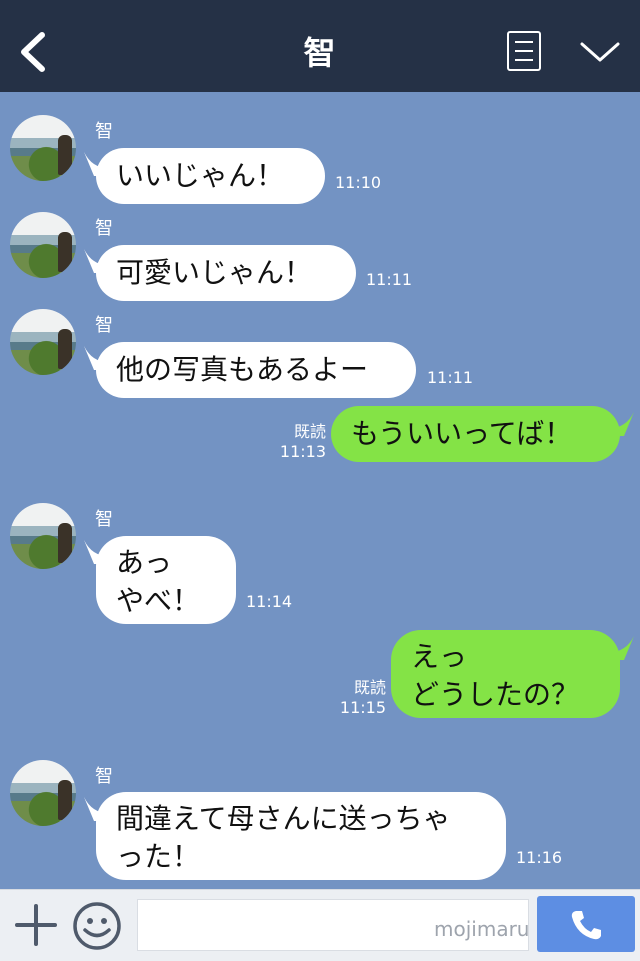 This screenshot has width=640, height=961. Describe the element at coordinates (495, 675) in the screenshot. I see `message-text: えっ どうしたの？` at that location.